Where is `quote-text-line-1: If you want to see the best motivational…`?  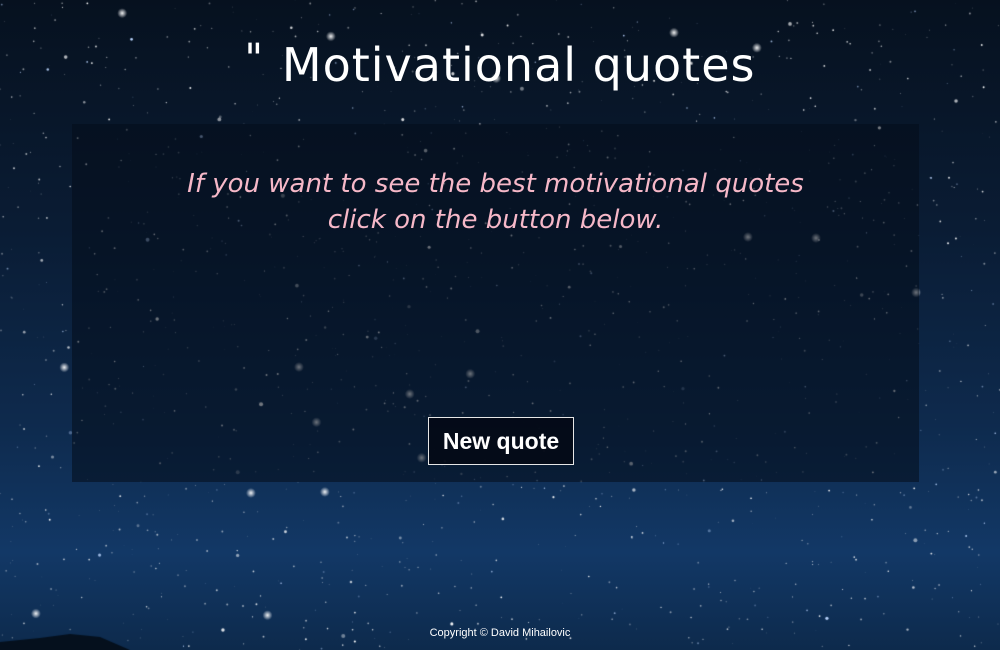 quote-text-line-1: If you want to see the best motivational… is located at coordinates (495, 184).